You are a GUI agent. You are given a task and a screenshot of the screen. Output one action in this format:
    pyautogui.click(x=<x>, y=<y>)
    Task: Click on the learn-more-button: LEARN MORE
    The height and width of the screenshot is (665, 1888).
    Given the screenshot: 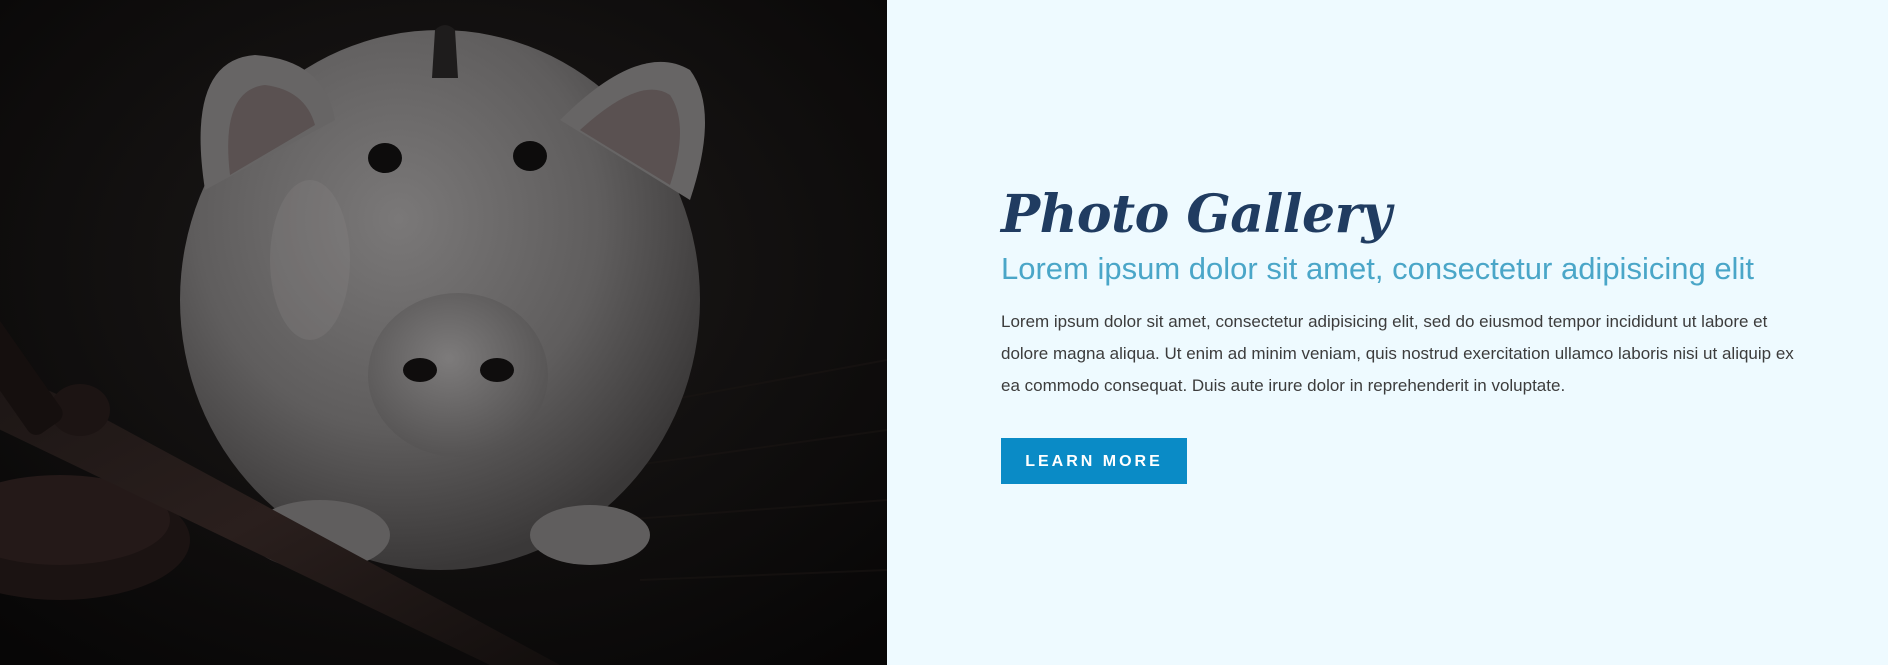 What is the action you would take?
    pyautogui.click(x=1094, y=461)
    